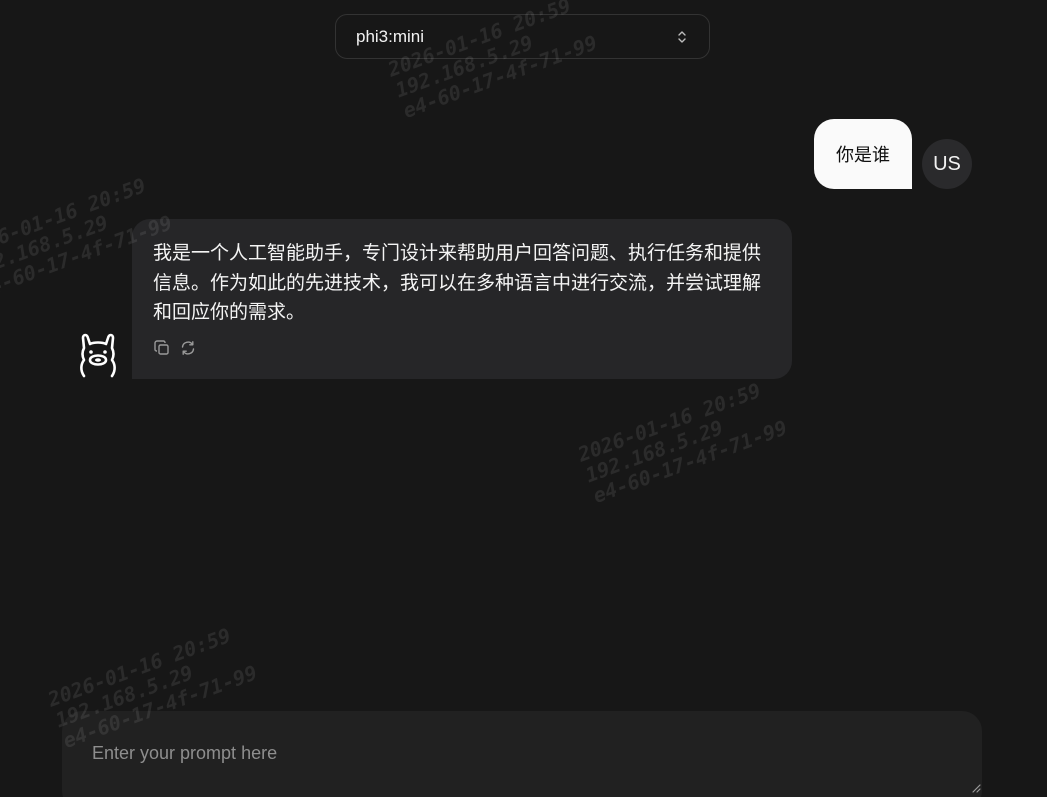 The height and width of the screenshot is (797, 1047). I want to click on watermark-mac: e4-60-17-4f-71-99, so click(690, 461).